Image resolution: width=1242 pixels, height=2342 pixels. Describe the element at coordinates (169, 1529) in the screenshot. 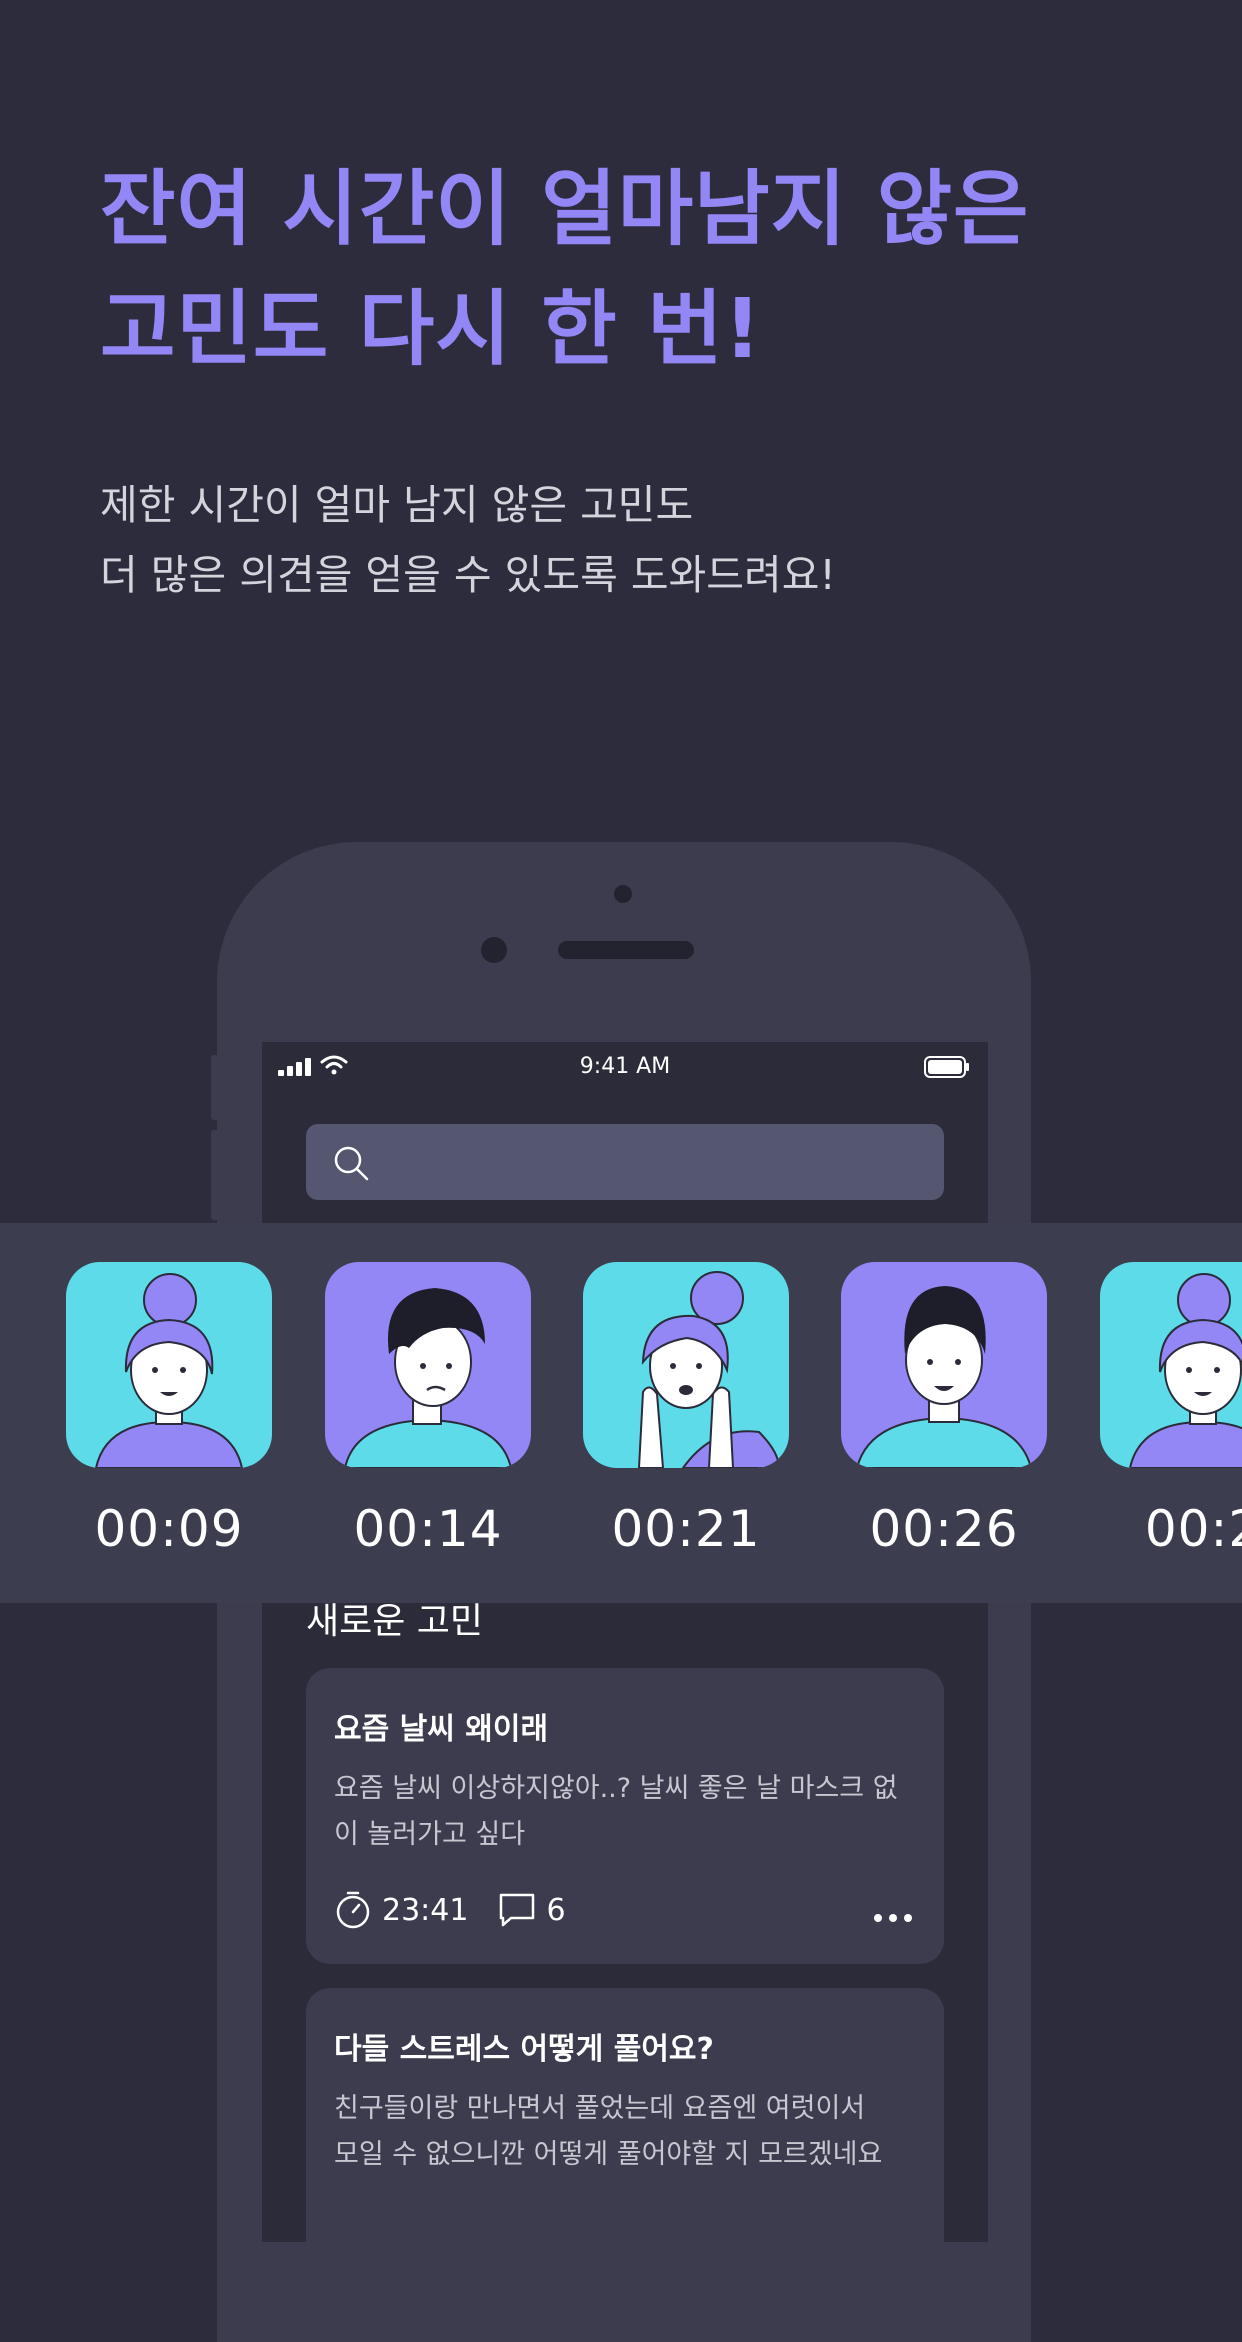

I see `avatar-time: 00:09` at that location.